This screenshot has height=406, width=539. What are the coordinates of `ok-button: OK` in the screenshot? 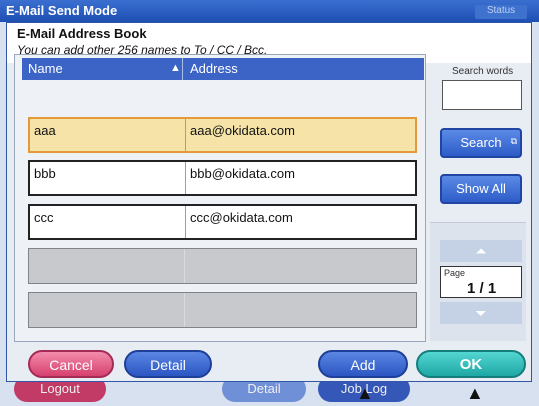 It's located at (471, 364).